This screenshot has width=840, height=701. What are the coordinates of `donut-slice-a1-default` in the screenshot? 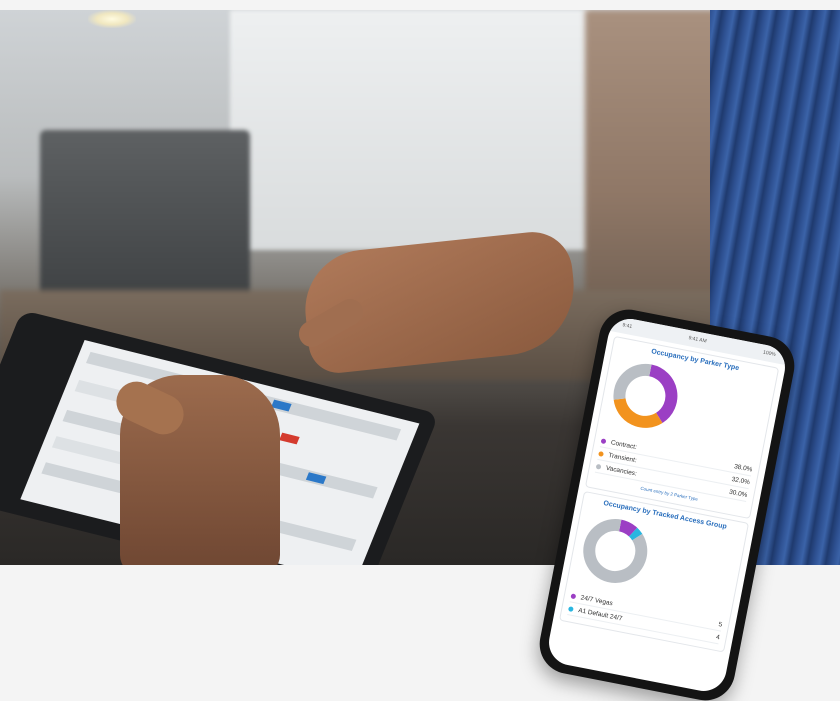 It's located at (635, 534).